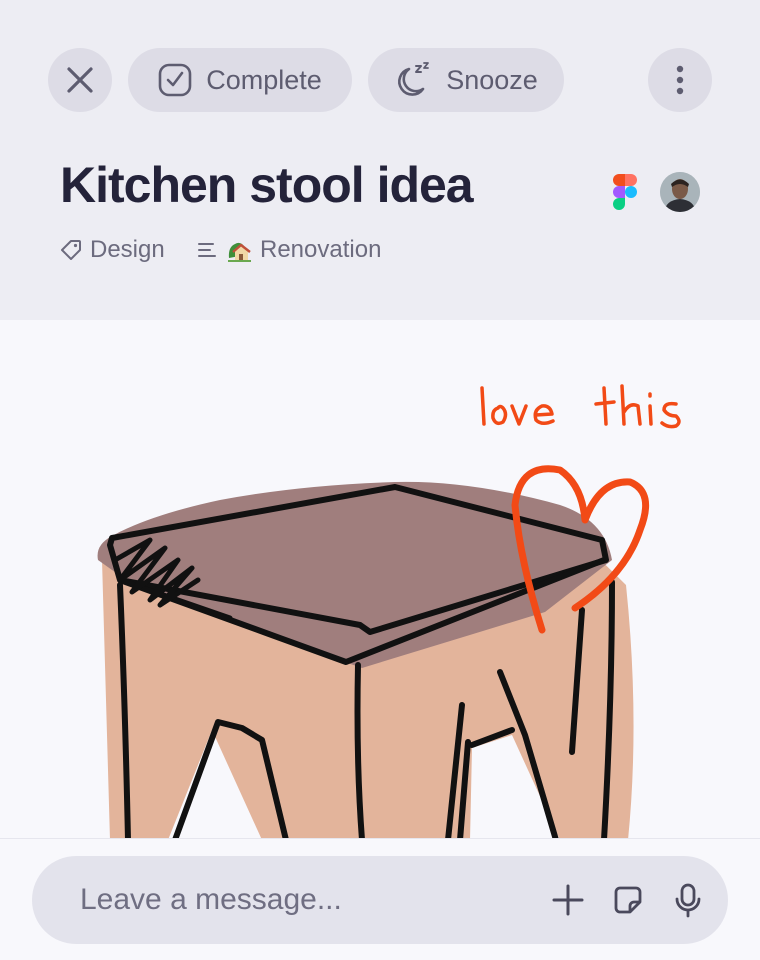 The image size is (760, 960). I want to click on sticker-icon, so click(628, 900).